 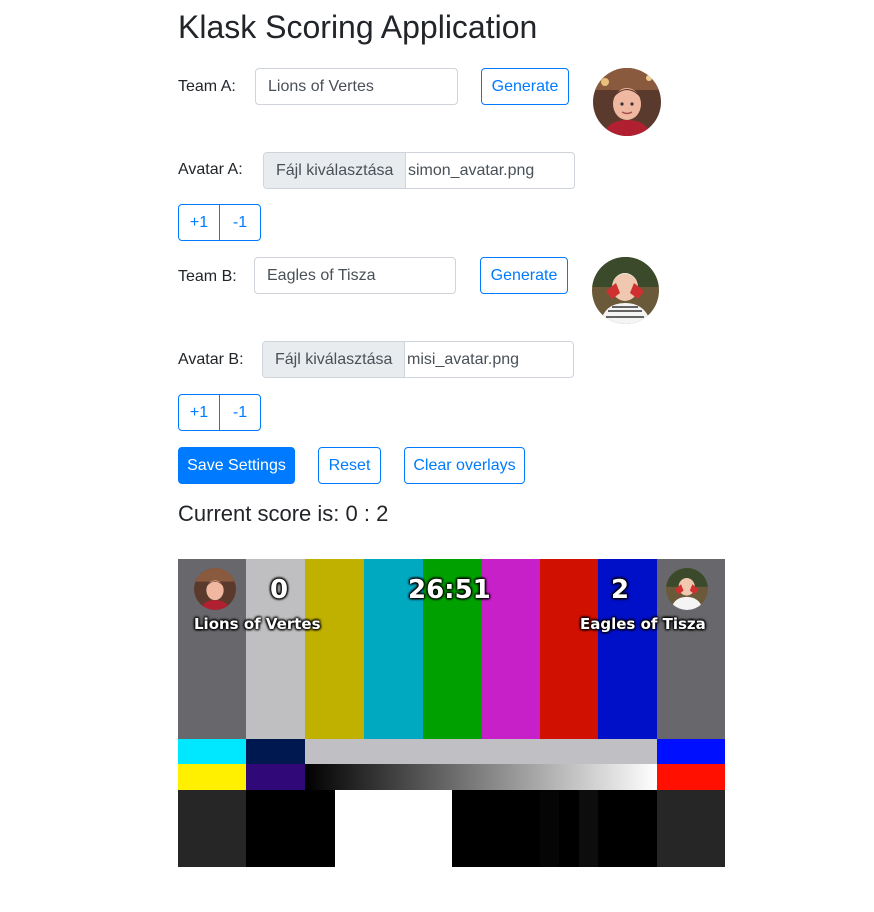 I want to click on team-a-score-stepper: +1 -1, so click(x=219, y=222).